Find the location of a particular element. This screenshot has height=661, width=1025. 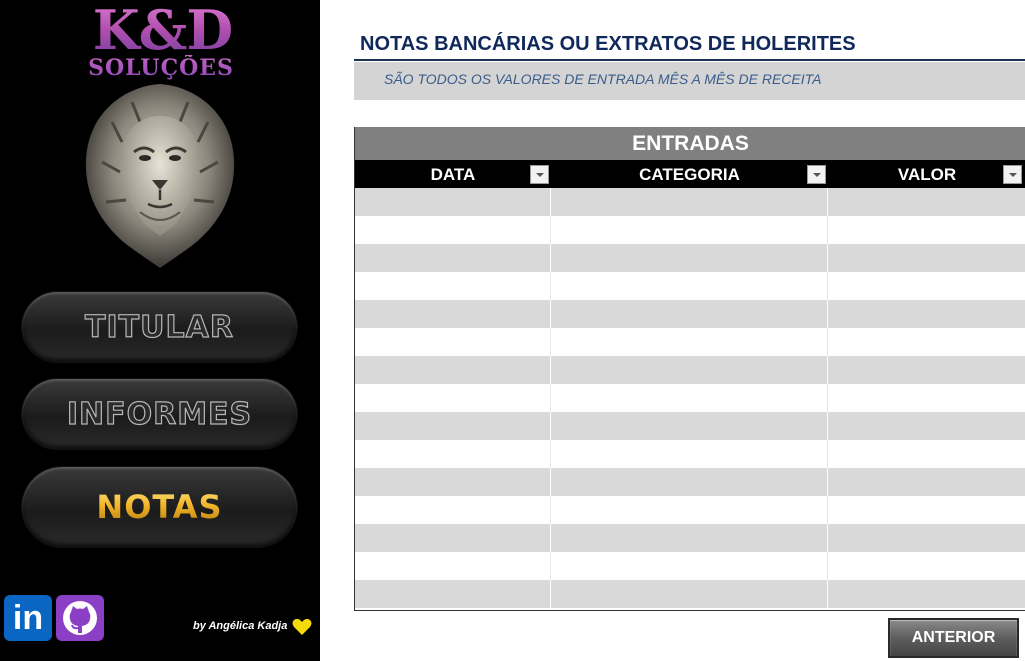

nav-label-notas: NOTAS is located at coordinates (159, 507).